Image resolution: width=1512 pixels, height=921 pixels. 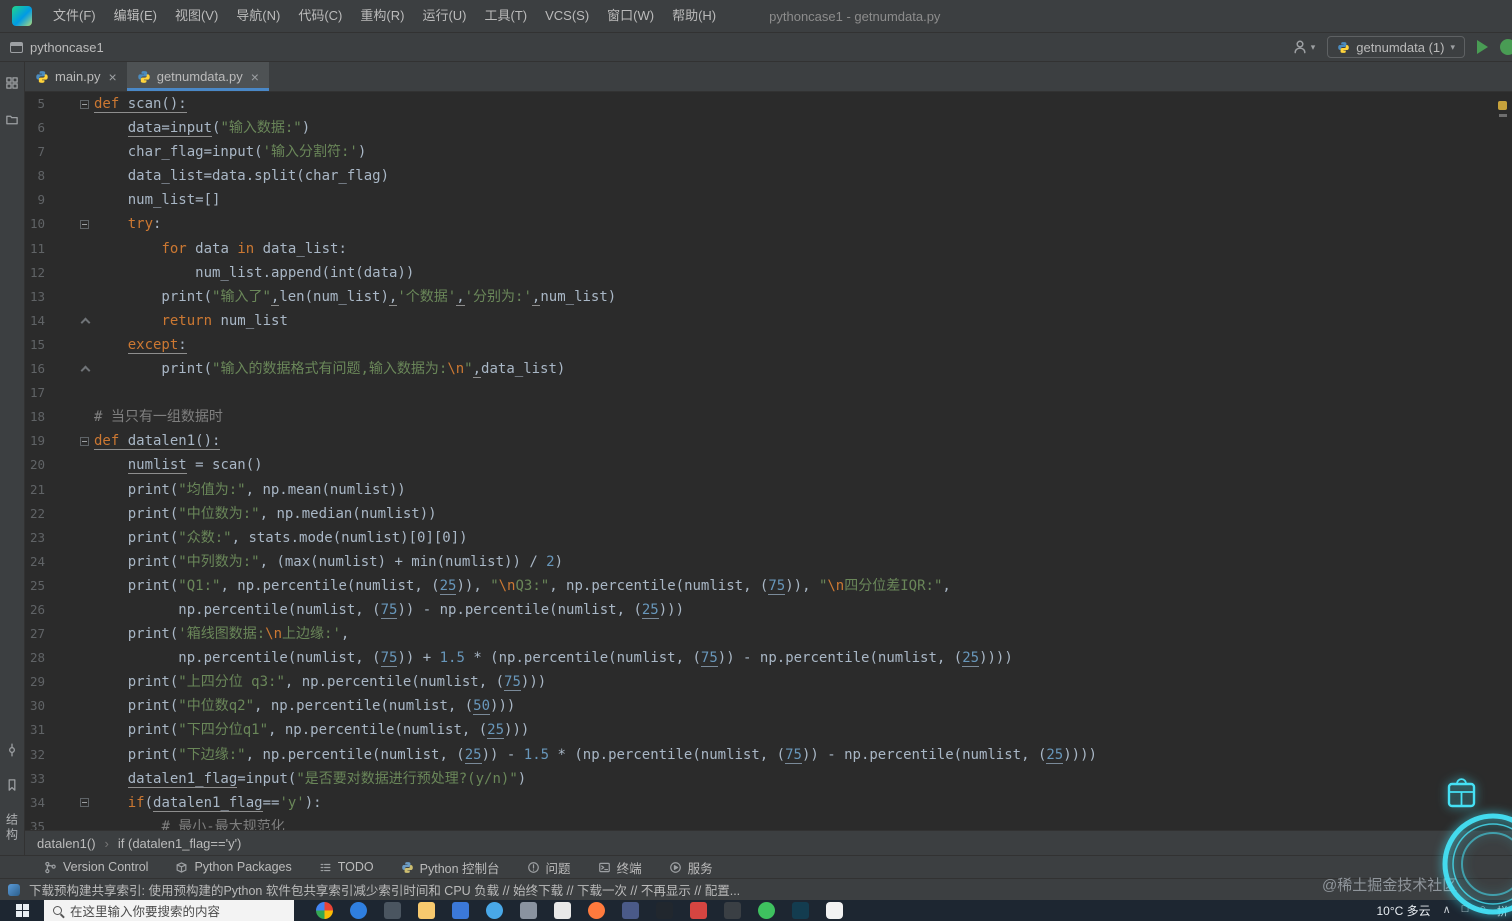 What do you see at coordinates (567, 16) in the screenshot?
I see `menu-item: VCS(S)` at bounding box center [567, 16].